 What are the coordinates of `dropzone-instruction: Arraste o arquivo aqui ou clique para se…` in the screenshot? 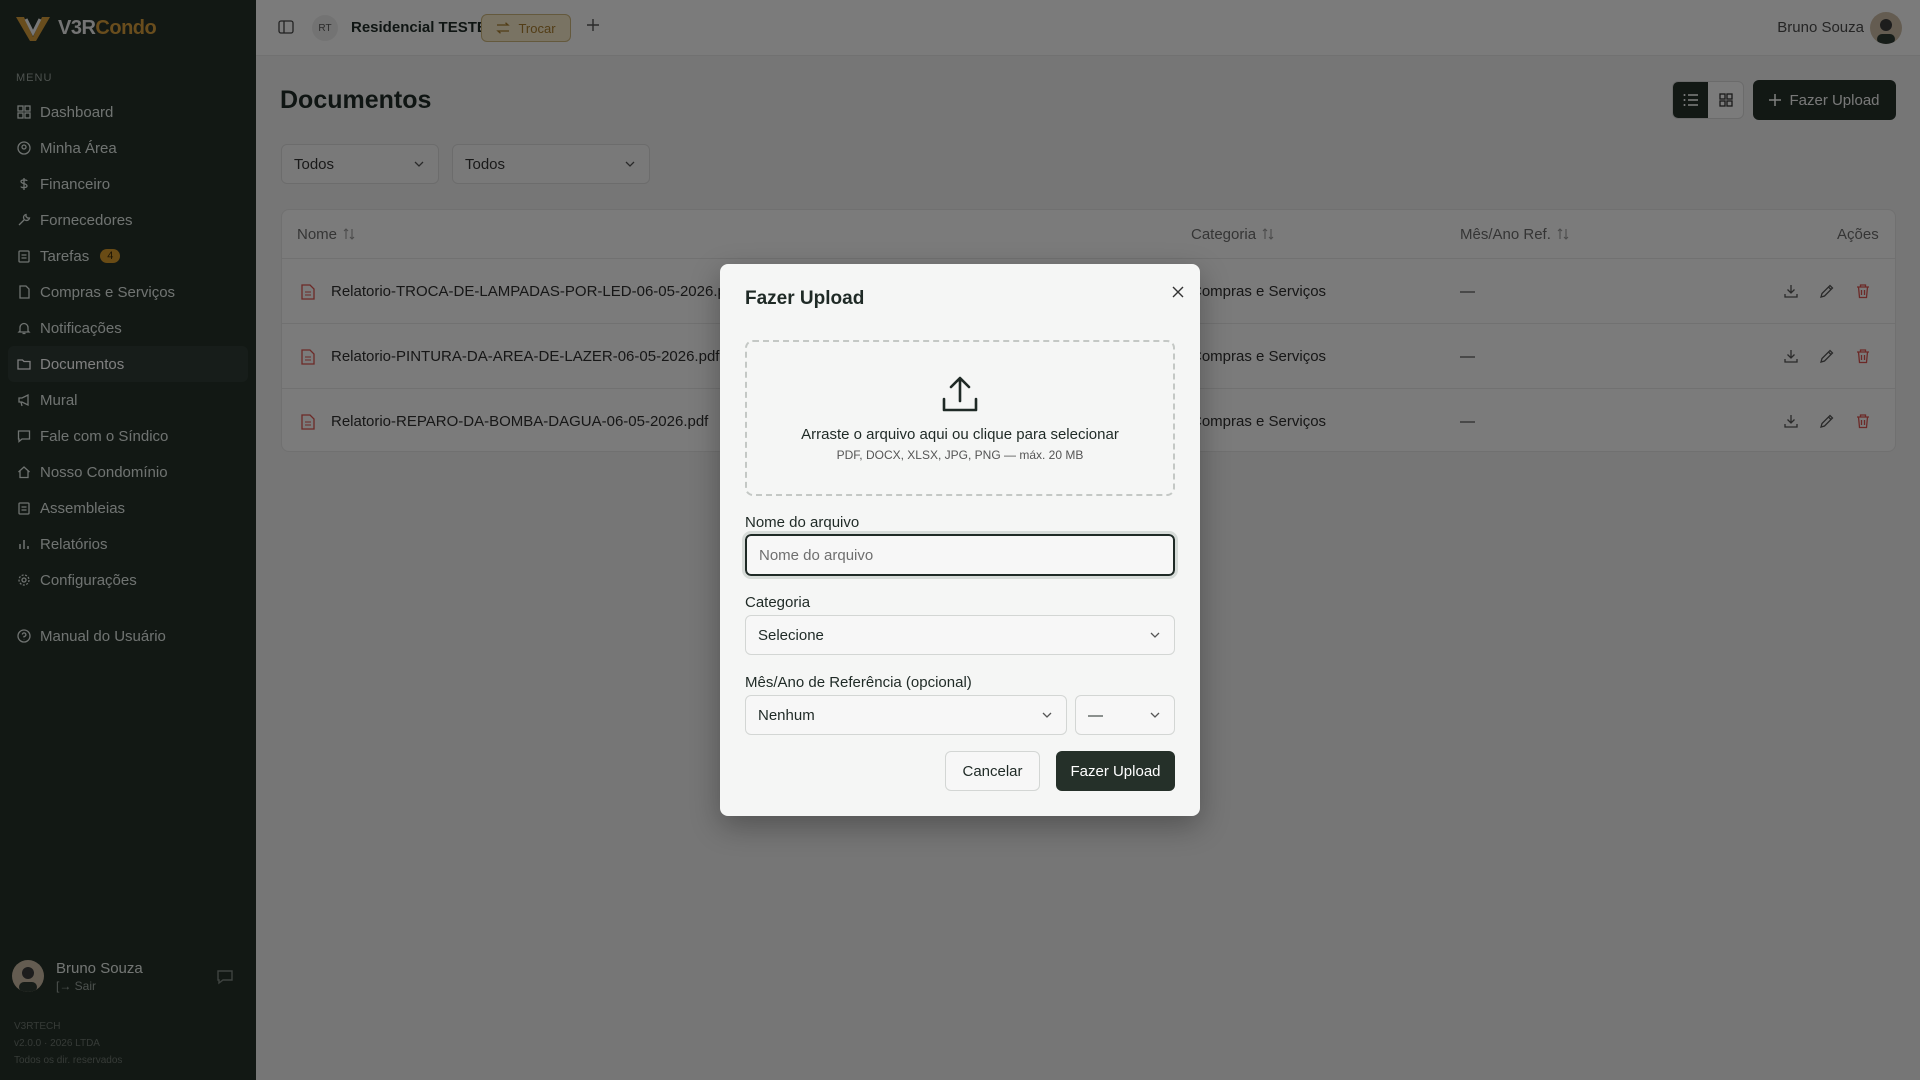 It's located at (960, 434).